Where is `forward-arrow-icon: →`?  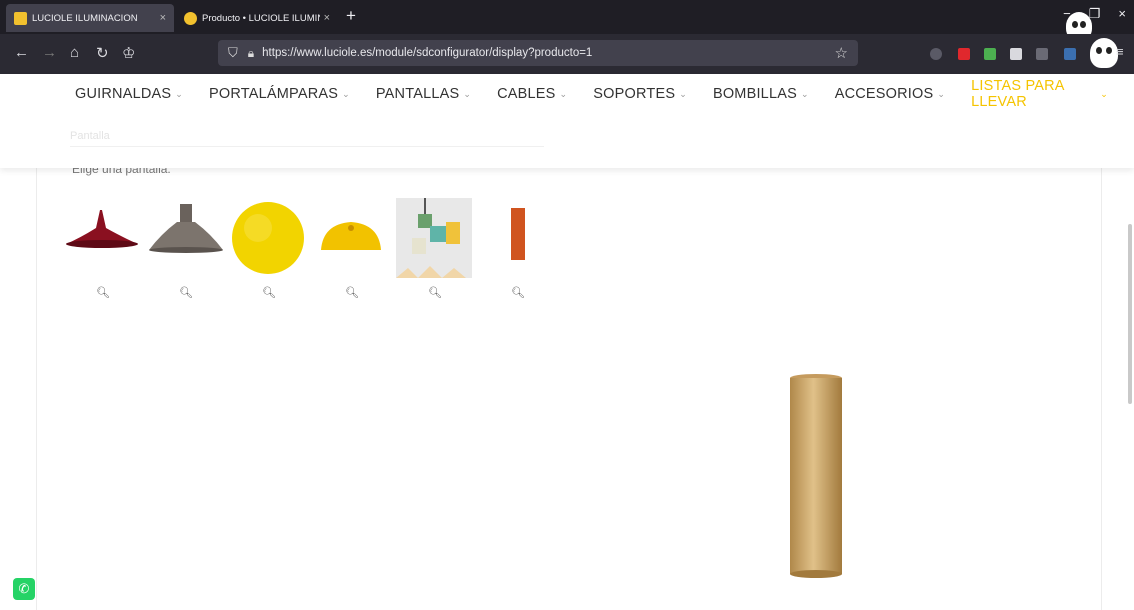 forward-arrow-icon: → is located at coordinates (49, 52).